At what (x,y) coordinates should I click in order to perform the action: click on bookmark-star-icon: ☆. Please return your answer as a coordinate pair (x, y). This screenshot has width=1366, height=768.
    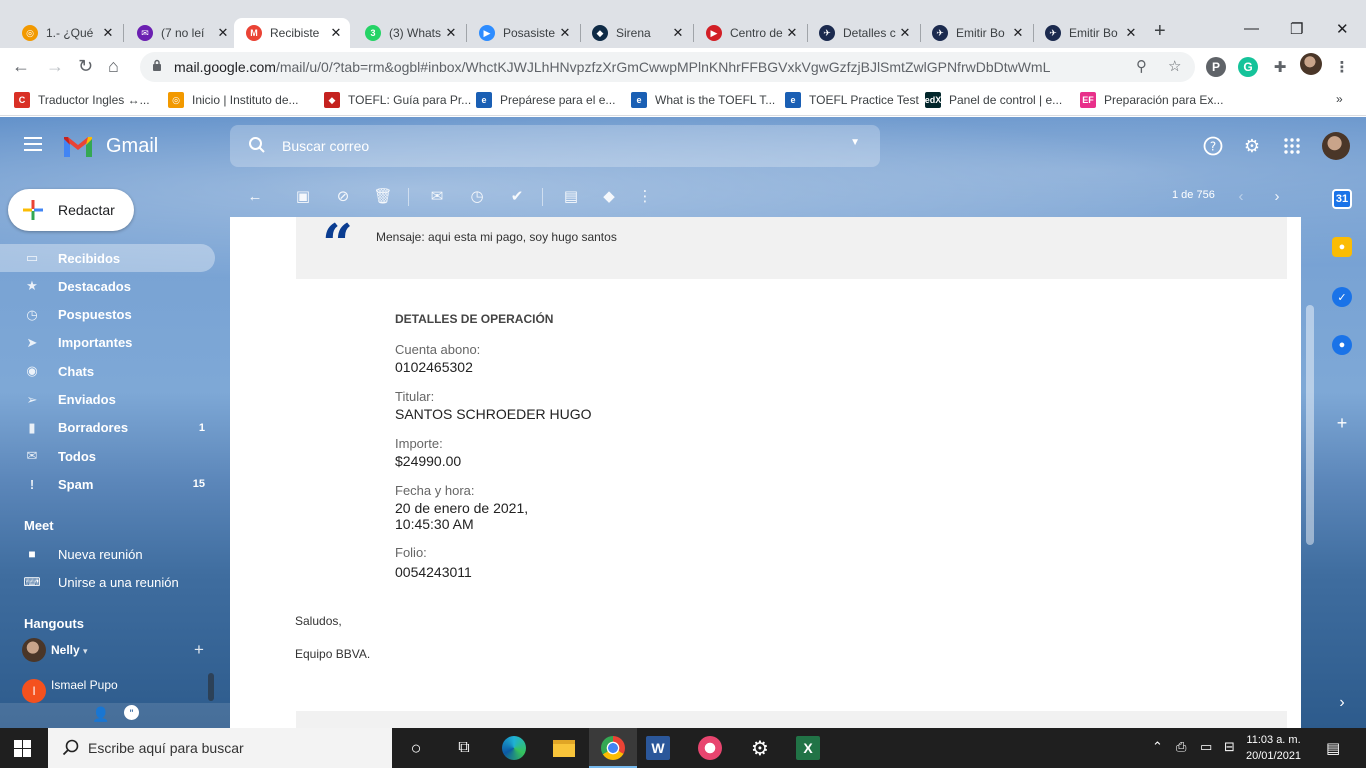
    Looking at the image, I should click on (1174, 66).